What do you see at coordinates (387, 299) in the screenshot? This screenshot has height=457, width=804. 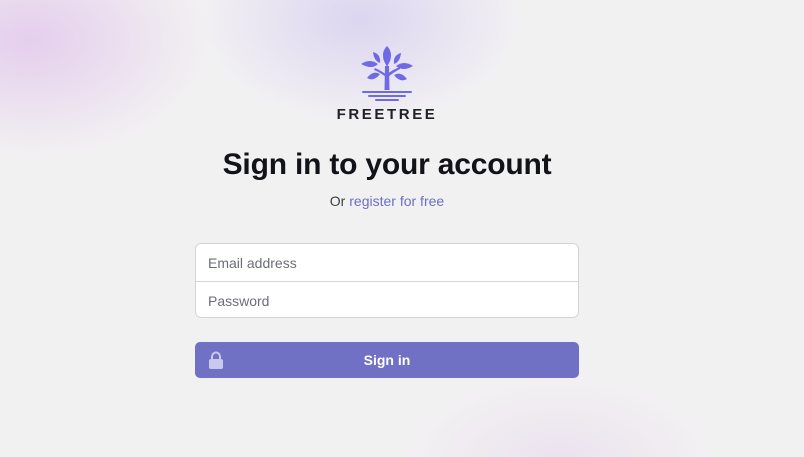 I see `password-input` at bounding box center [387, 299].